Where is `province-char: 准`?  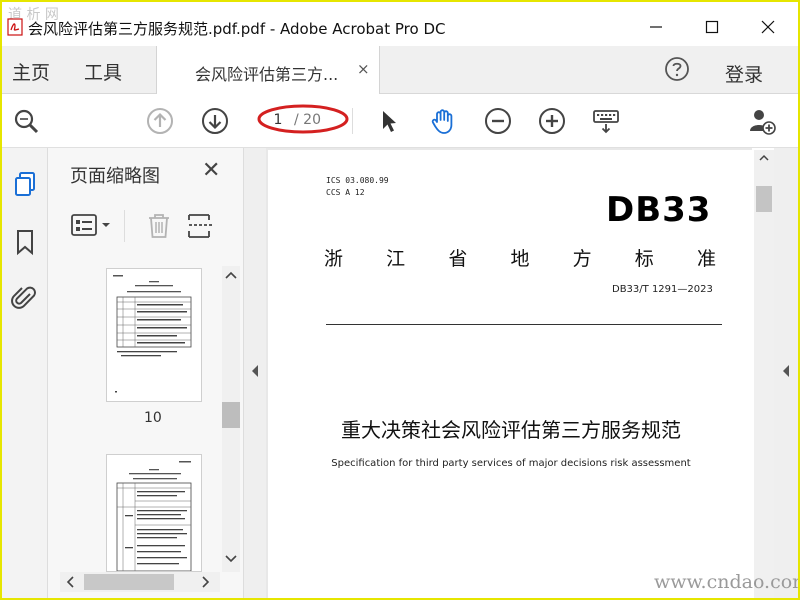
province-char: 准 is located at coordinates (706, 259).